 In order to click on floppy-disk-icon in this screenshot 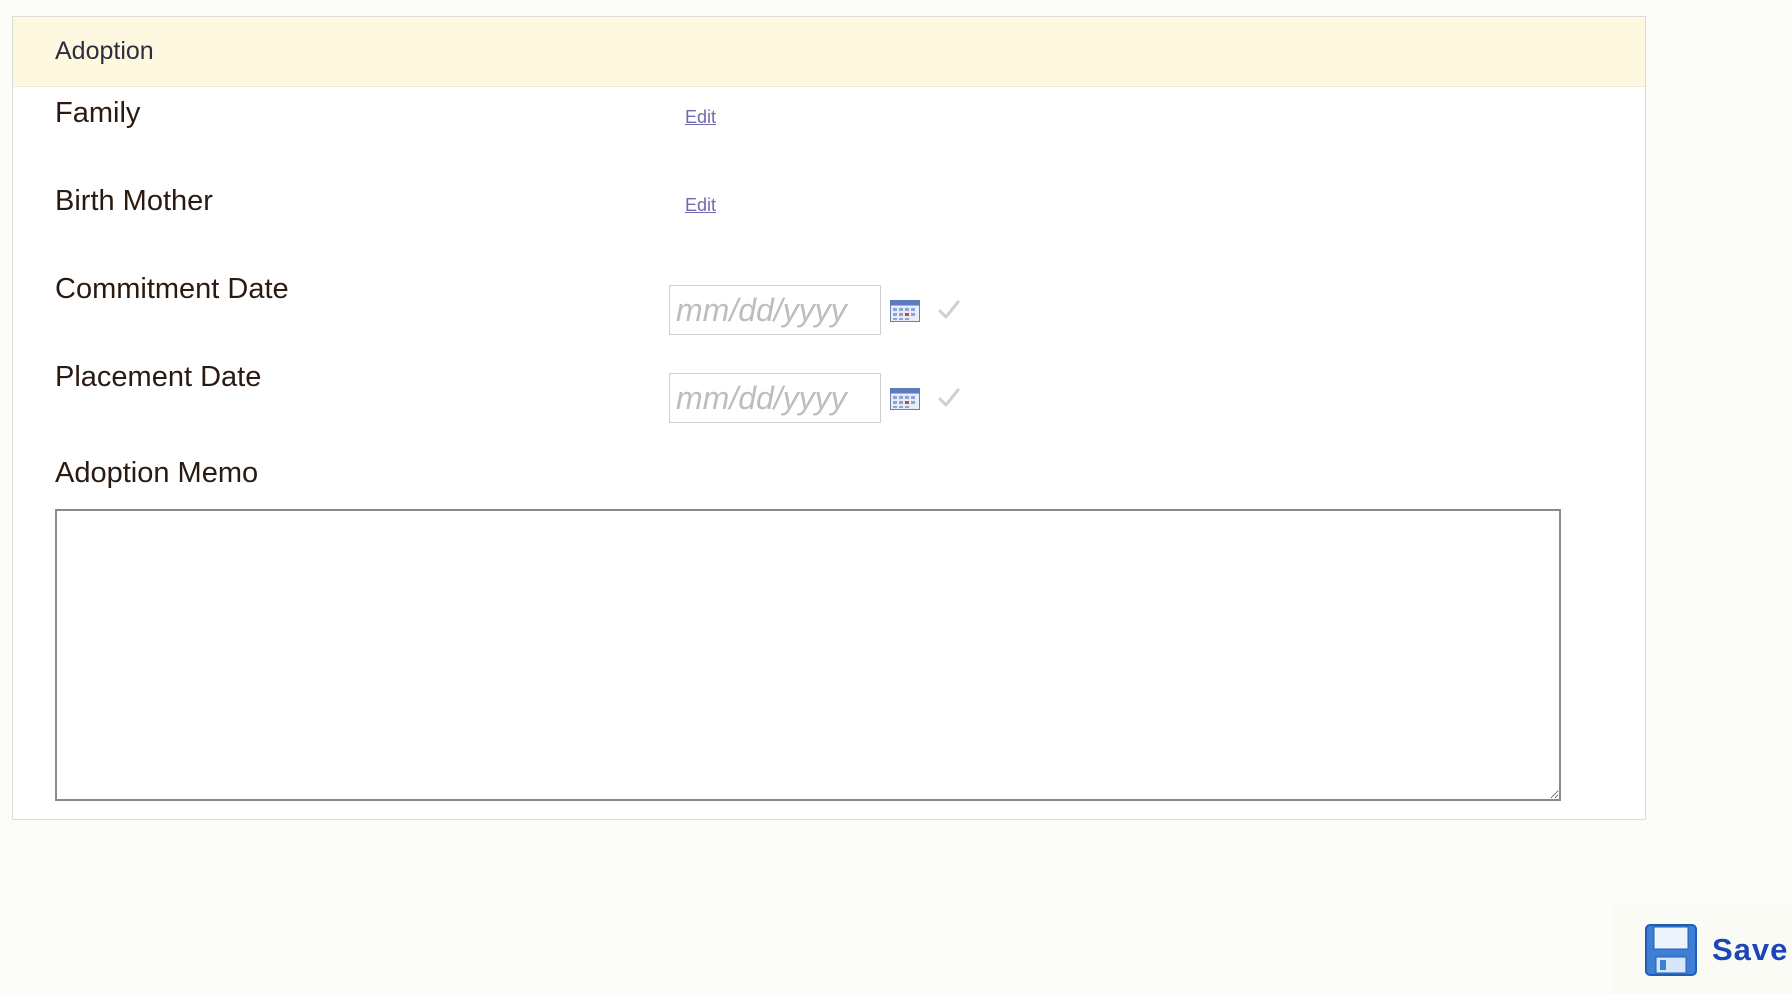, I will do `click(1671, 950)`.